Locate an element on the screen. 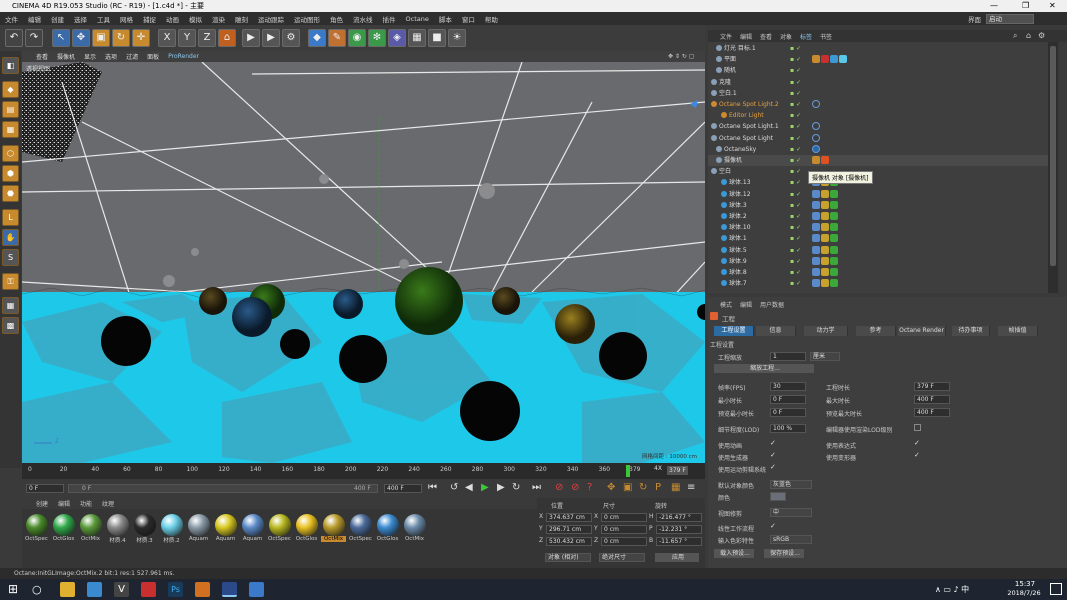  undo-icon: ↶ is located at coordinates (14, 38).